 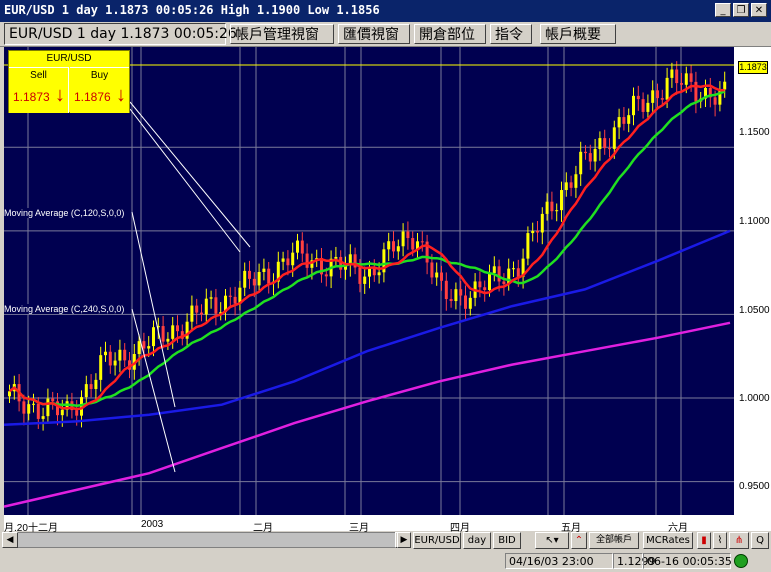 What do you see at coordinates (477, 540) in the screenshot?
I see `period-button: day` at bounding box center [477, 540].